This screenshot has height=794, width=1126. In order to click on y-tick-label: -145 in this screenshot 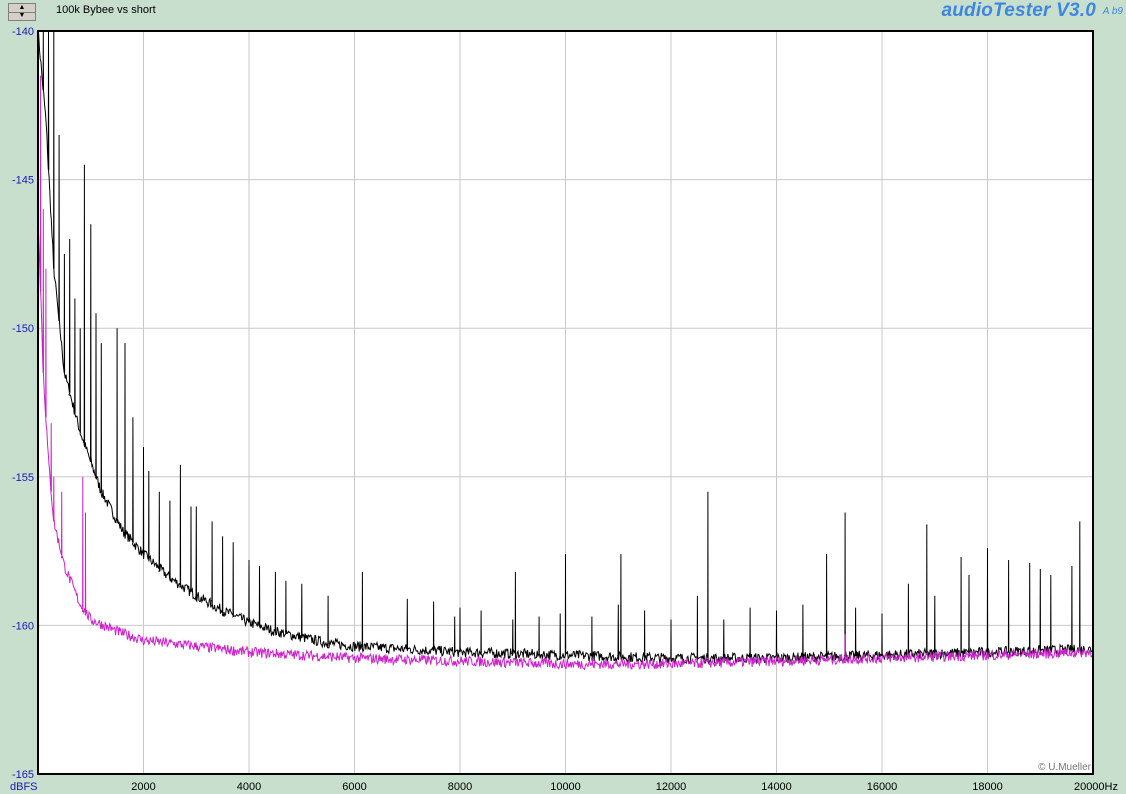, I will do `click(23, 181)`.